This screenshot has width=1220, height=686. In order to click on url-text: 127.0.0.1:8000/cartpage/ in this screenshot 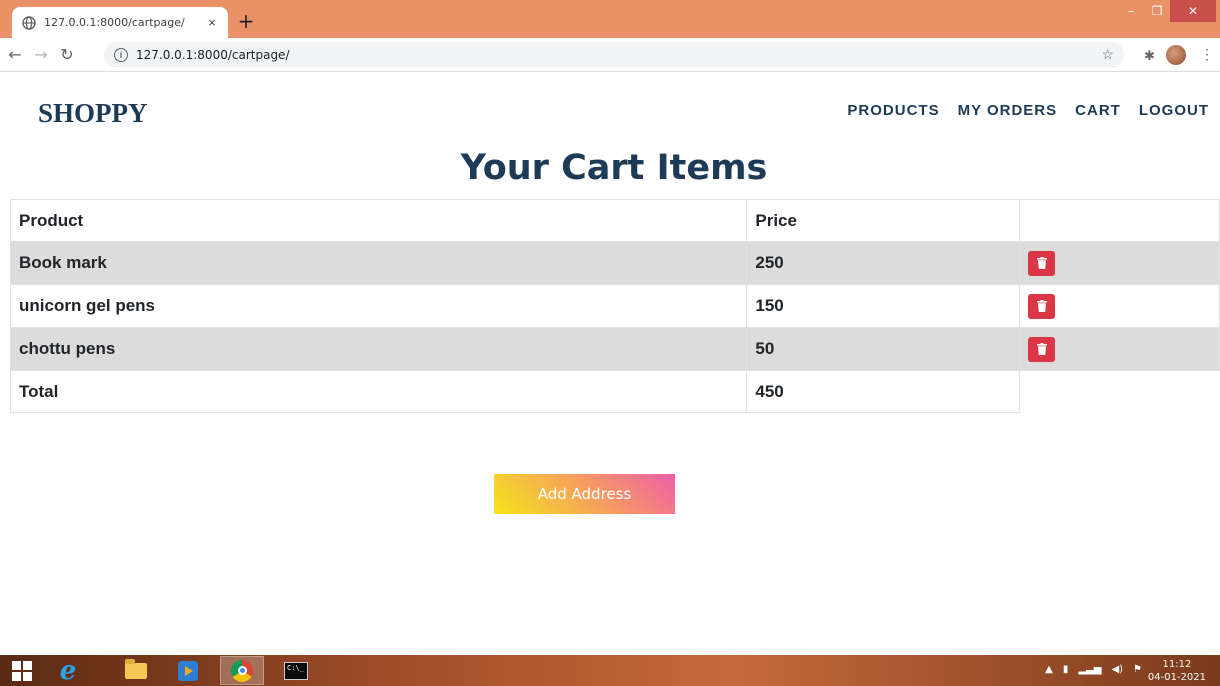, I will do `click(213, 55)`.